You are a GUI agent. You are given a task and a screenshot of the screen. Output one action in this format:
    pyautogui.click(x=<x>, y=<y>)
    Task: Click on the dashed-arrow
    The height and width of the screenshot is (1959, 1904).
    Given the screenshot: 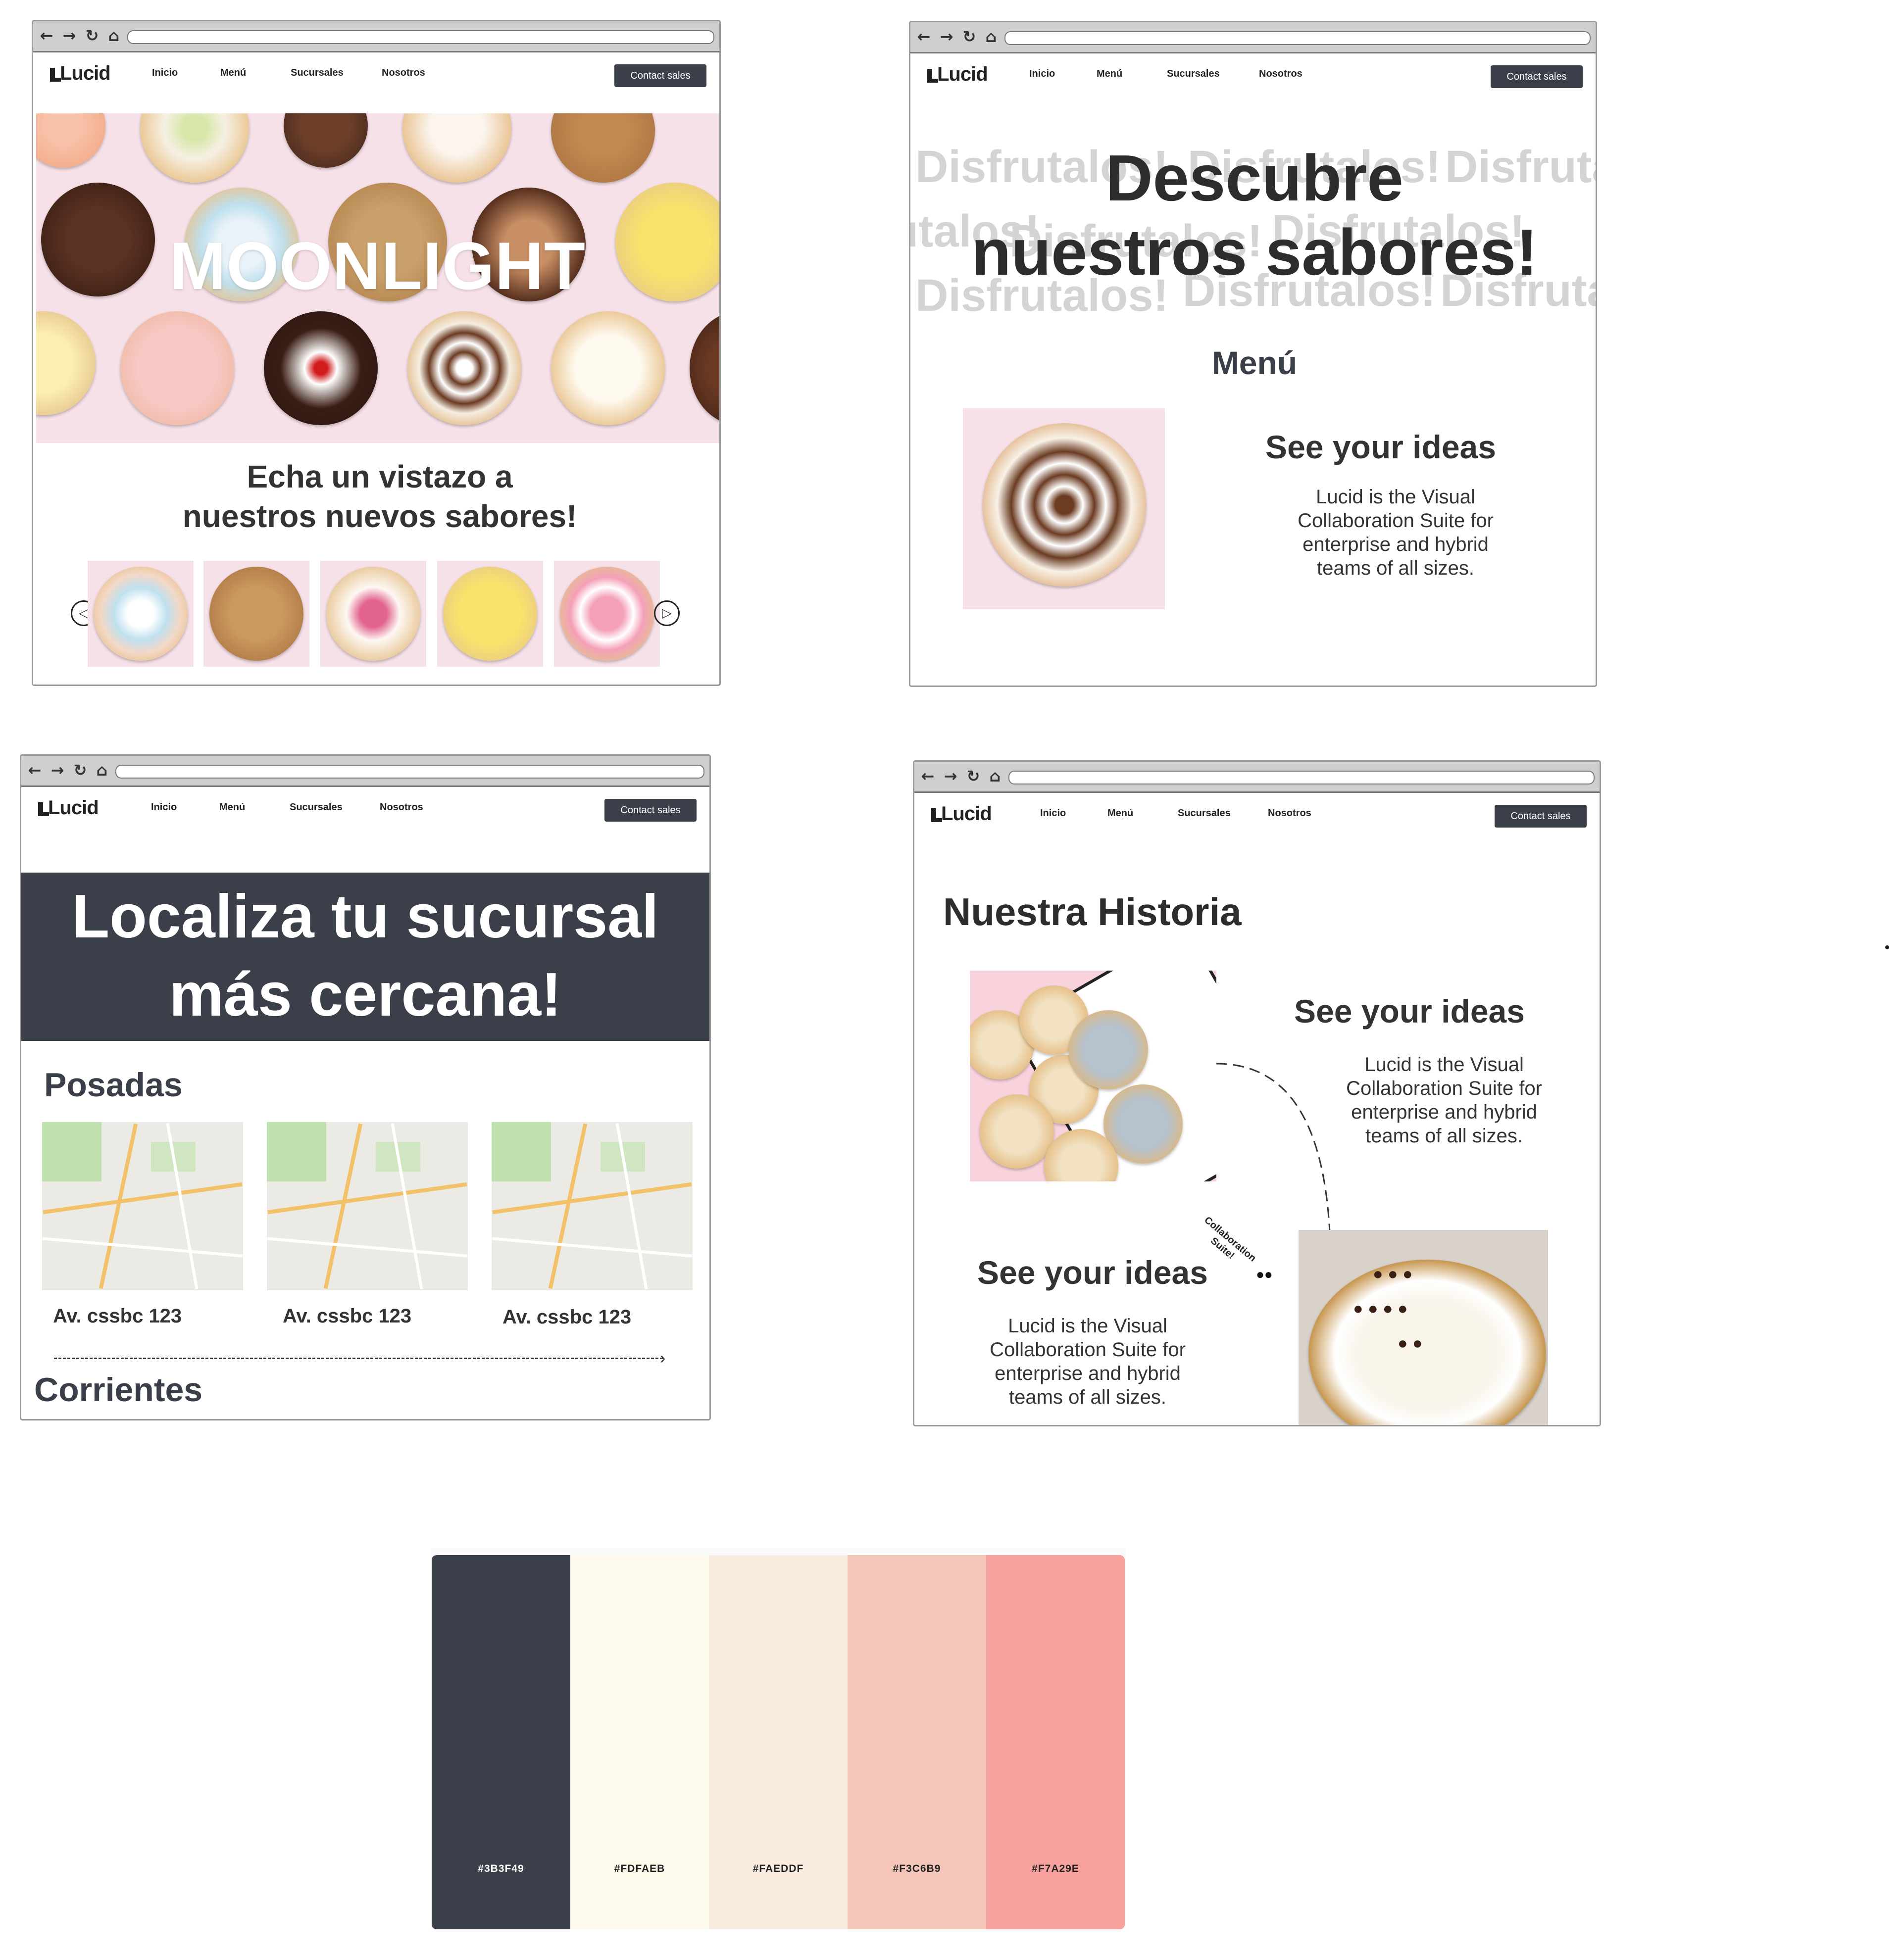 What is the action you would take?
    pyautogui.click(x=358, y=1358)
    